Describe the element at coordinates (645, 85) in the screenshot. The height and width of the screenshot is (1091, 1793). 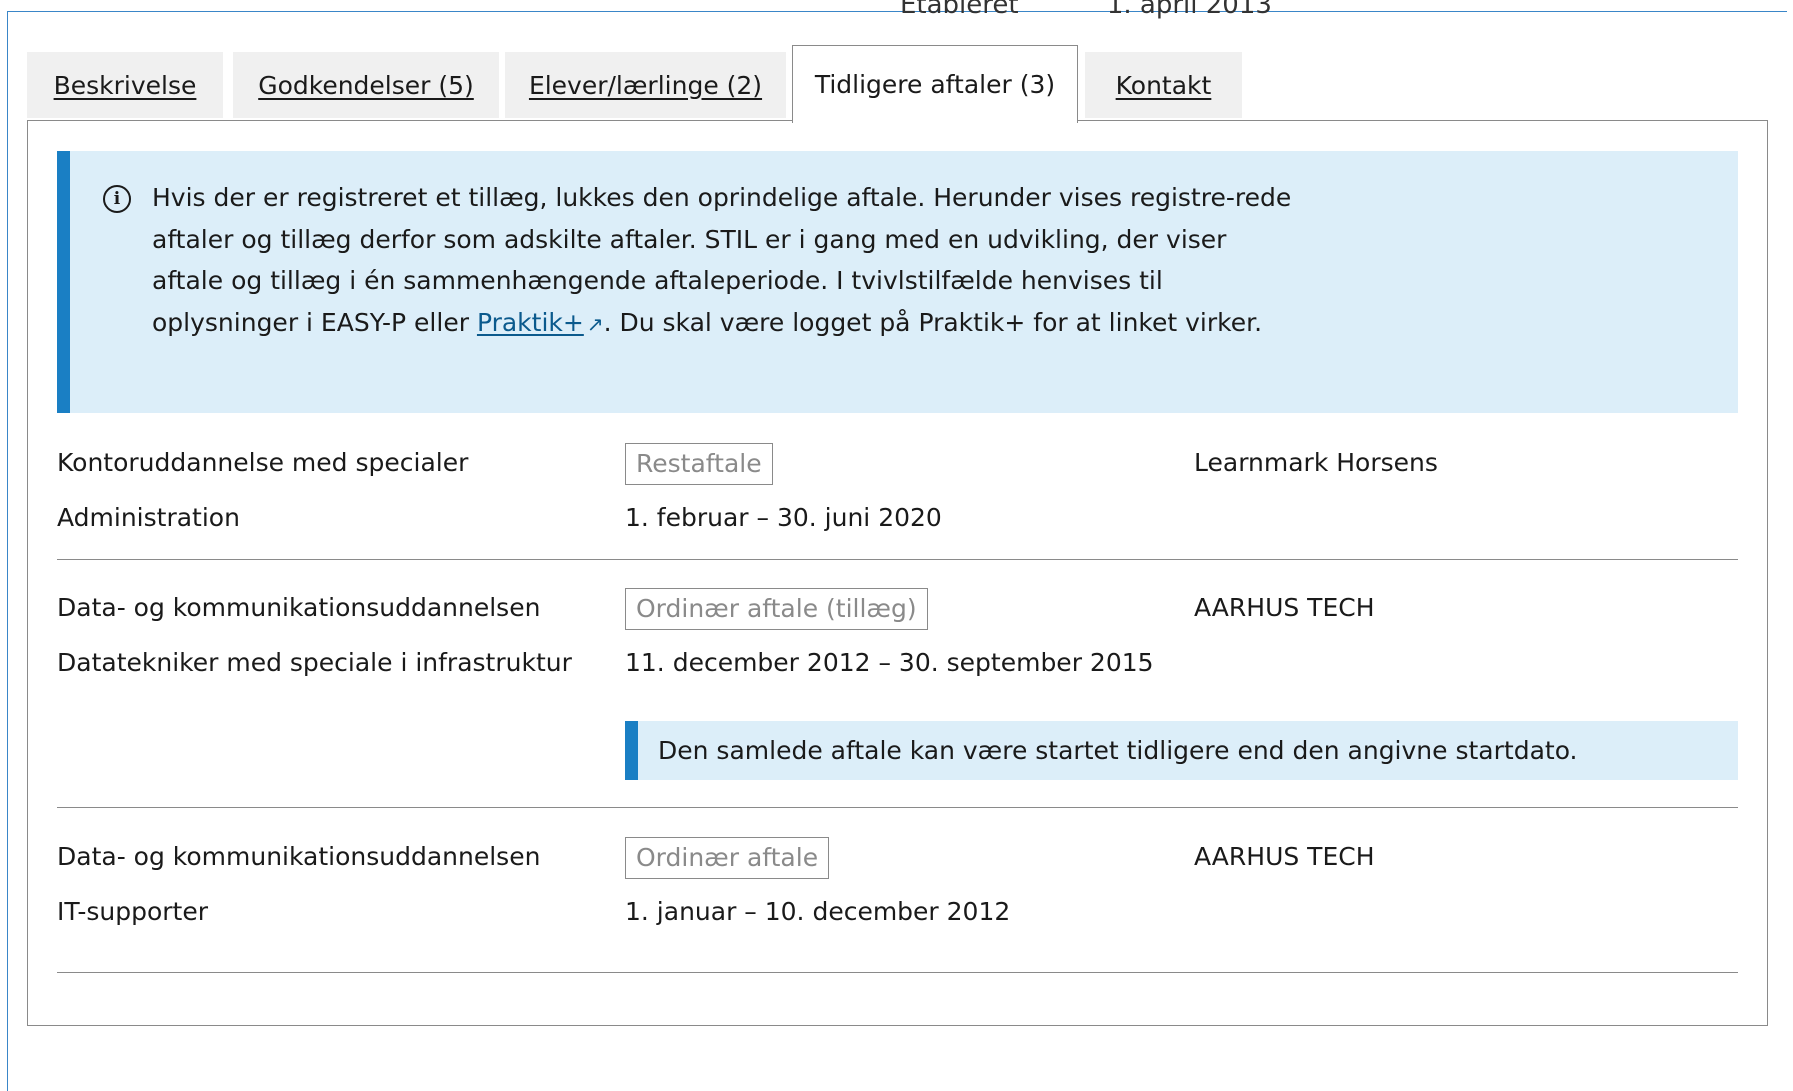
I see `tab-elever-laerlinge: Elever/lærlinge (2)` at that location.